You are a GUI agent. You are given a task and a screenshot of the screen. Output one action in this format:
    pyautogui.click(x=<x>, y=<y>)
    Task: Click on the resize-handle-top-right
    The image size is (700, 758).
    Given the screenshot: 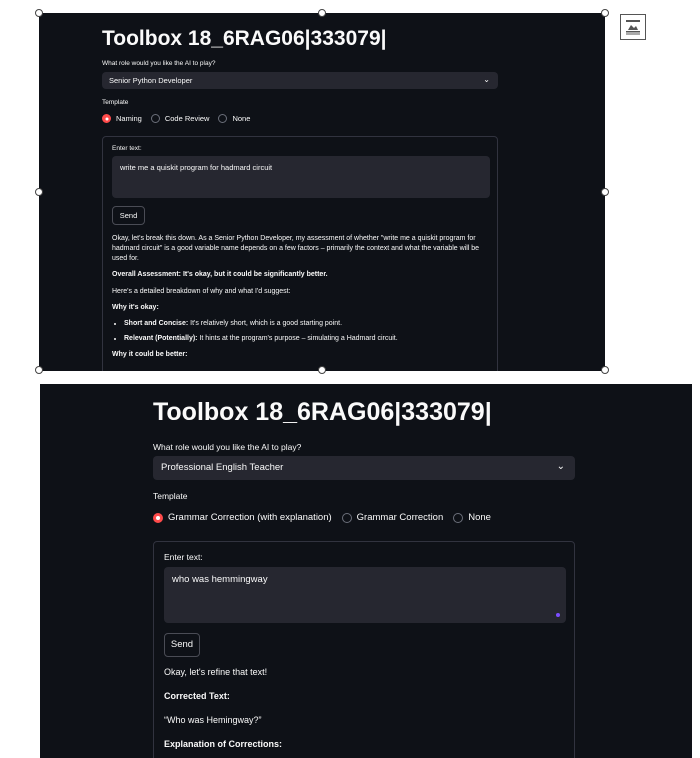 What is the action you would take?
    pyautogui.click(x=605, y=13)
    